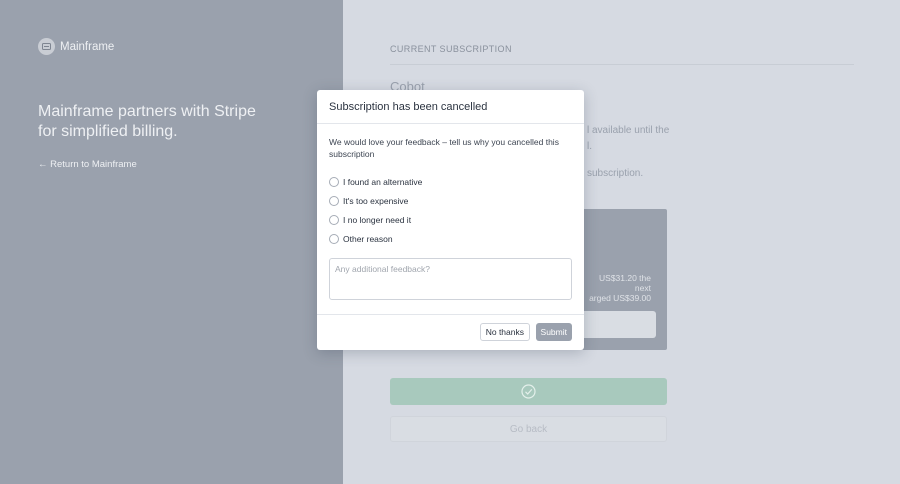 This screenshot has width=900, height=484. I want to click on modal-title: Subscription has been cancelled, so click(408, 106).